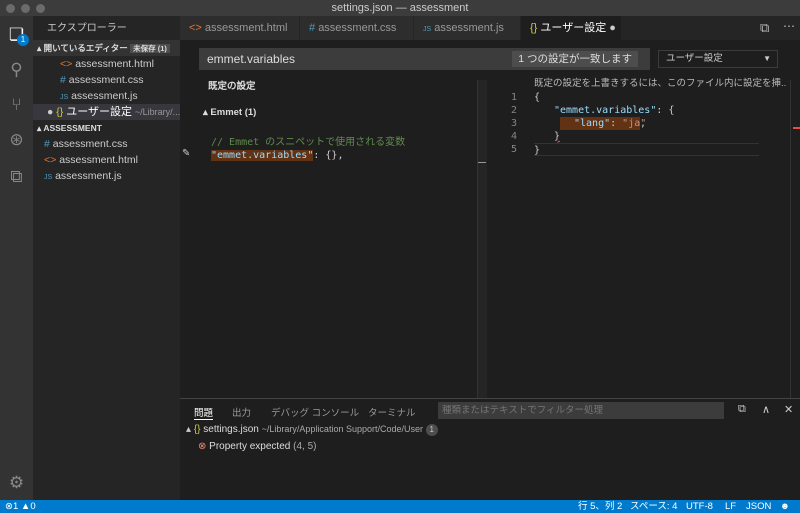  What do you see at coordinates (106, 96) in the screenshot?
I see `open-editor-item: JS assessment.js` at bounding box center [106, 96].